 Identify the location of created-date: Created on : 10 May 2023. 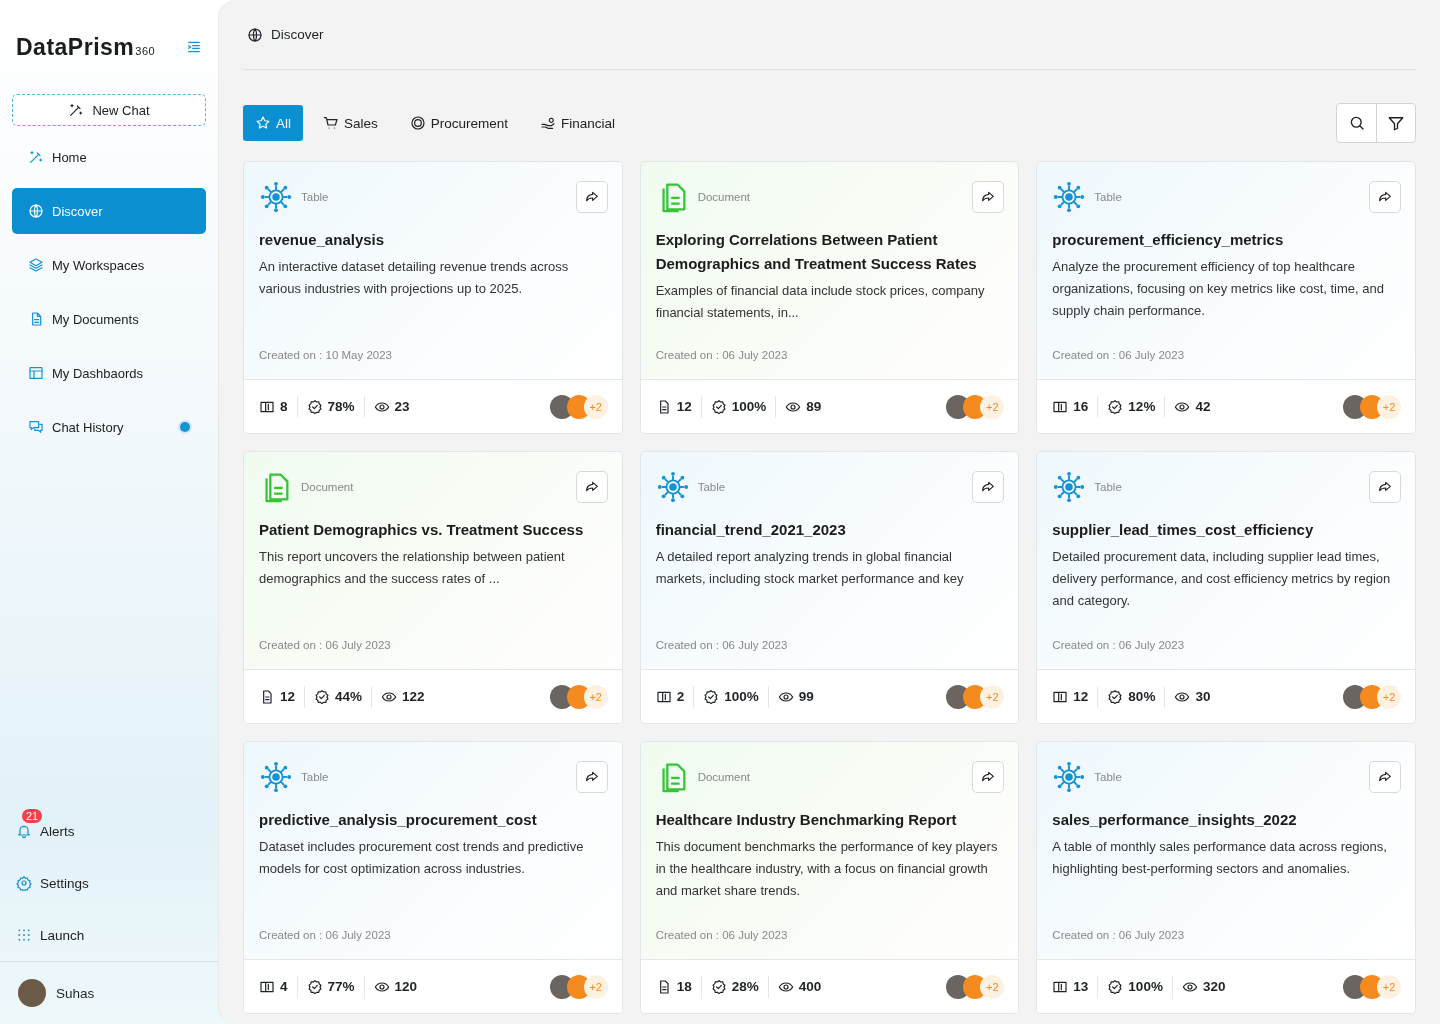
(326, 355).